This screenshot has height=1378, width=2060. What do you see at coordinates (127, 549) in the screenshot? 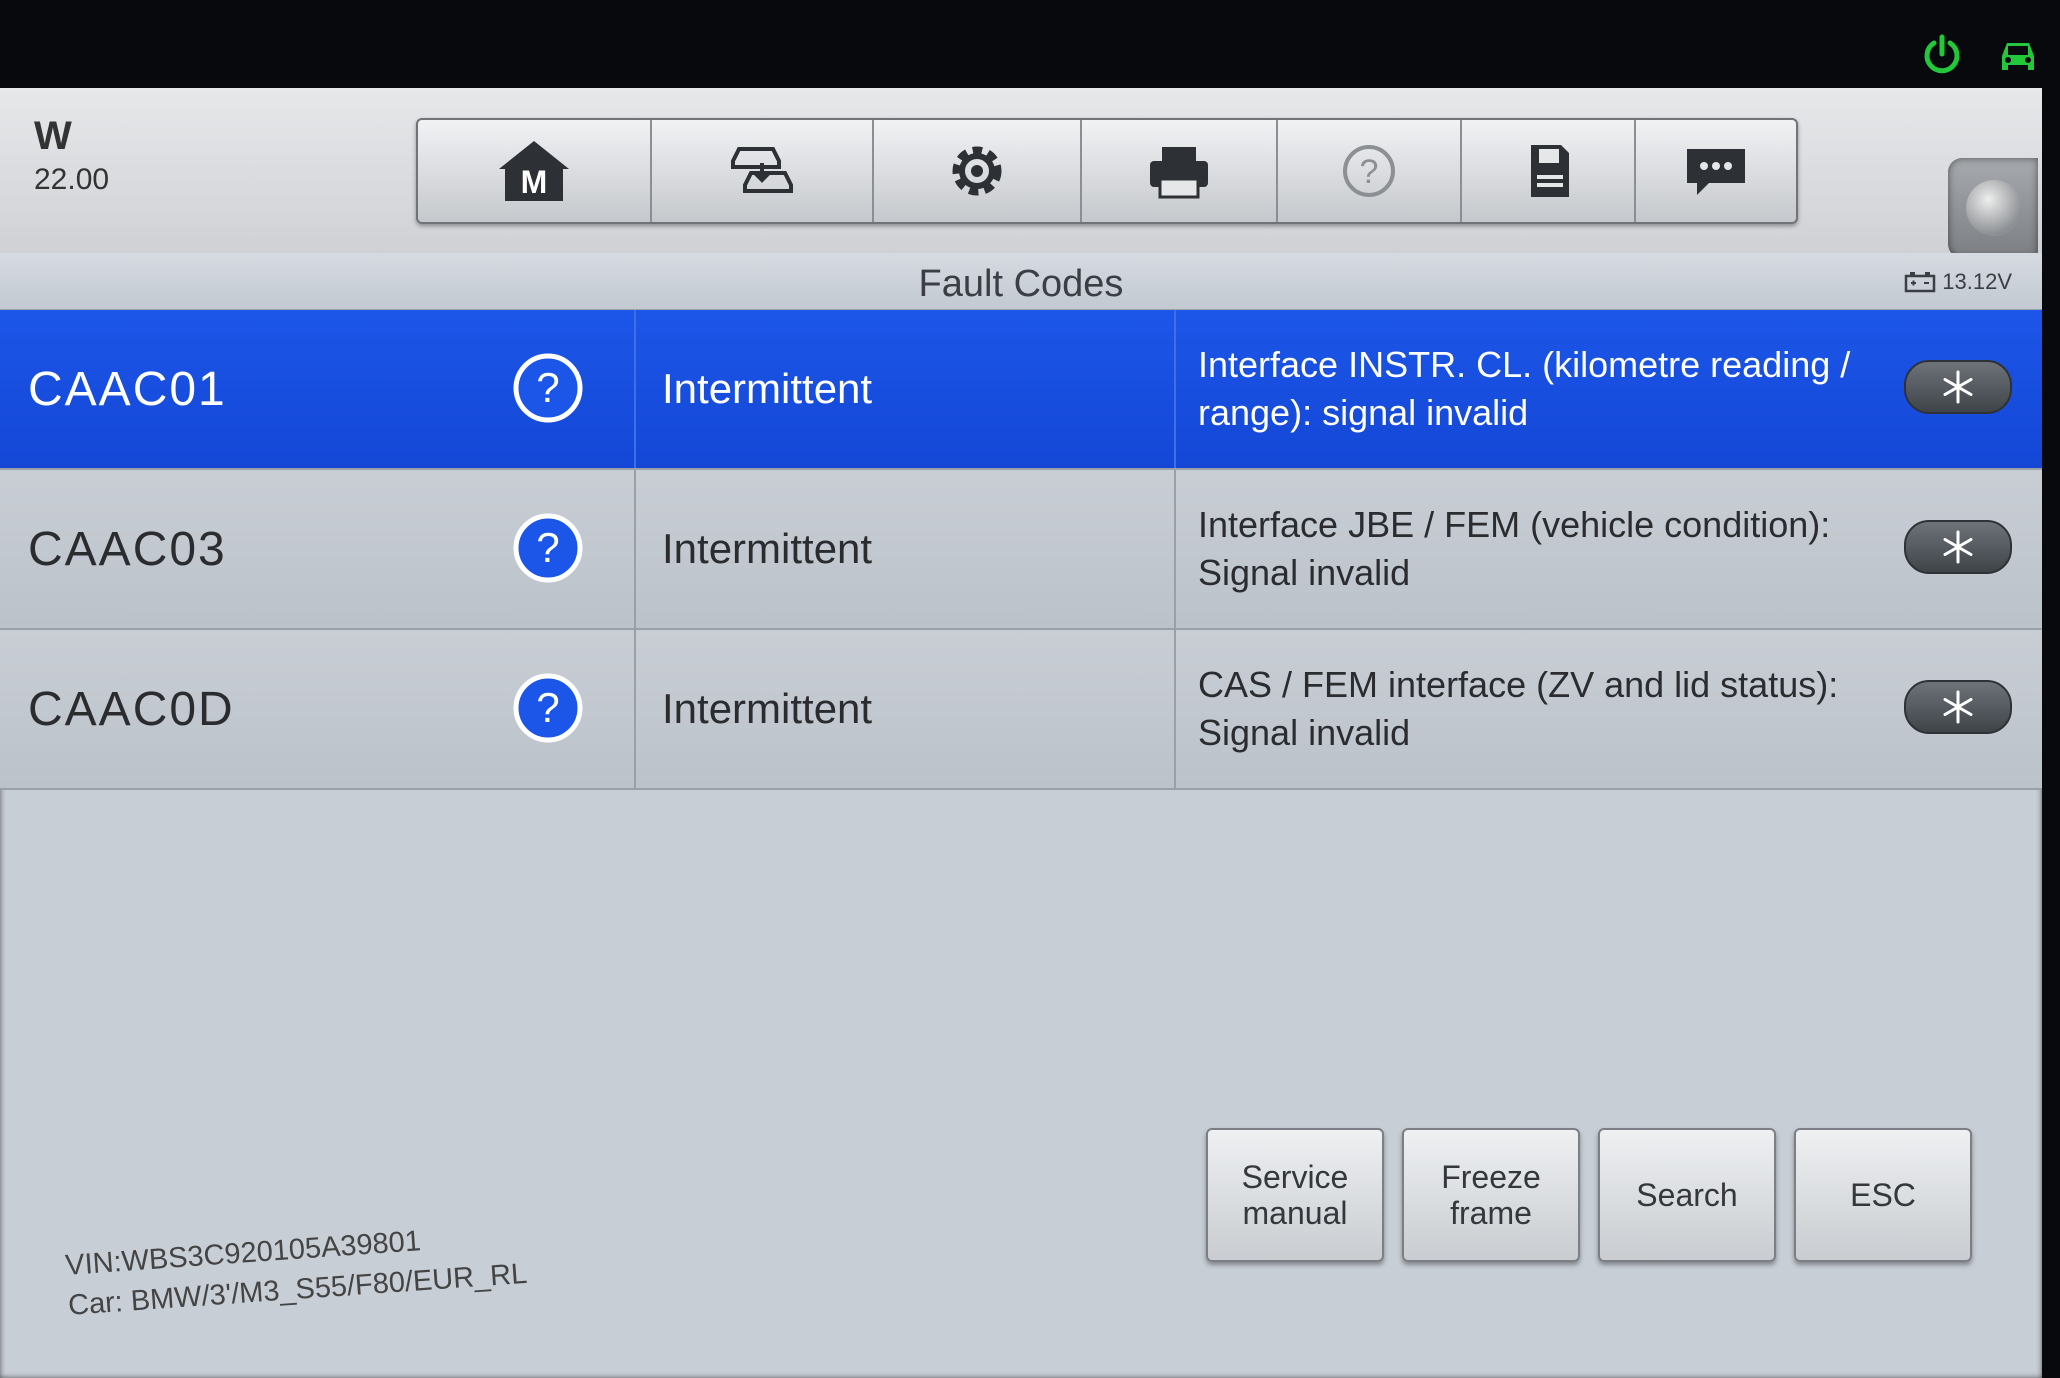
I see `fault-code: CAAC03` at bounding box center [127, 549].